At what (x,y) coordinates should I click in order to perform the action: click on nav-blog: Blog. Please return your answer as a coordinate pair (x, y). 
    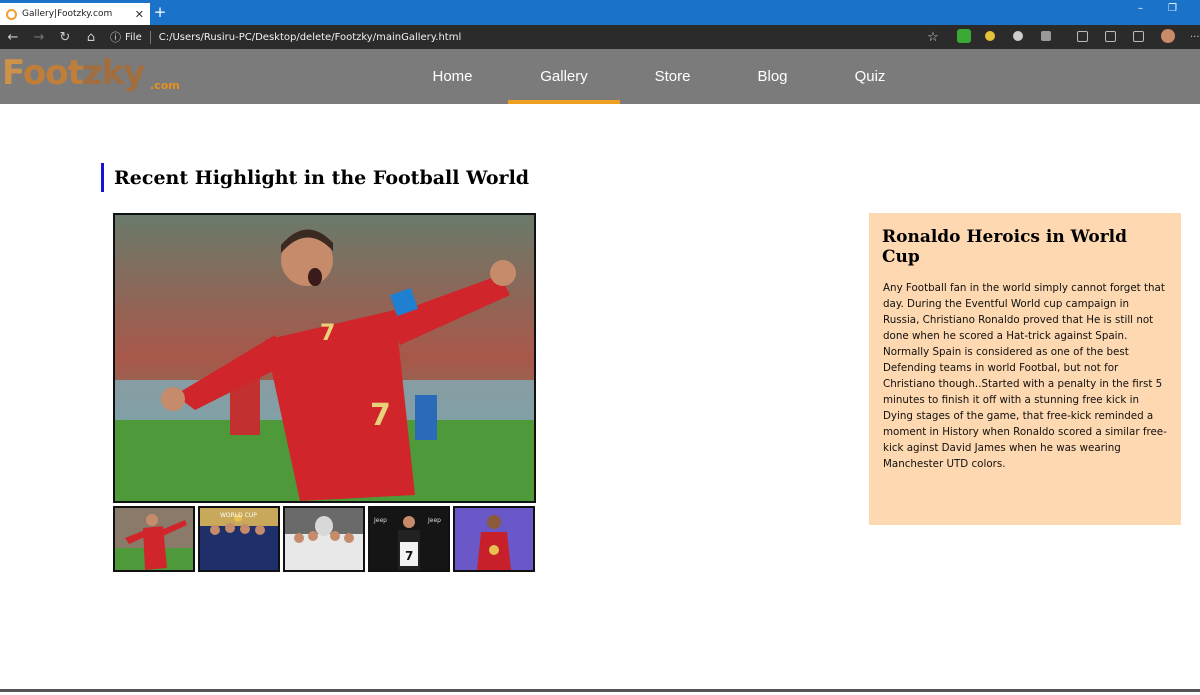
    Looking at the image, I should click on (772, 76).